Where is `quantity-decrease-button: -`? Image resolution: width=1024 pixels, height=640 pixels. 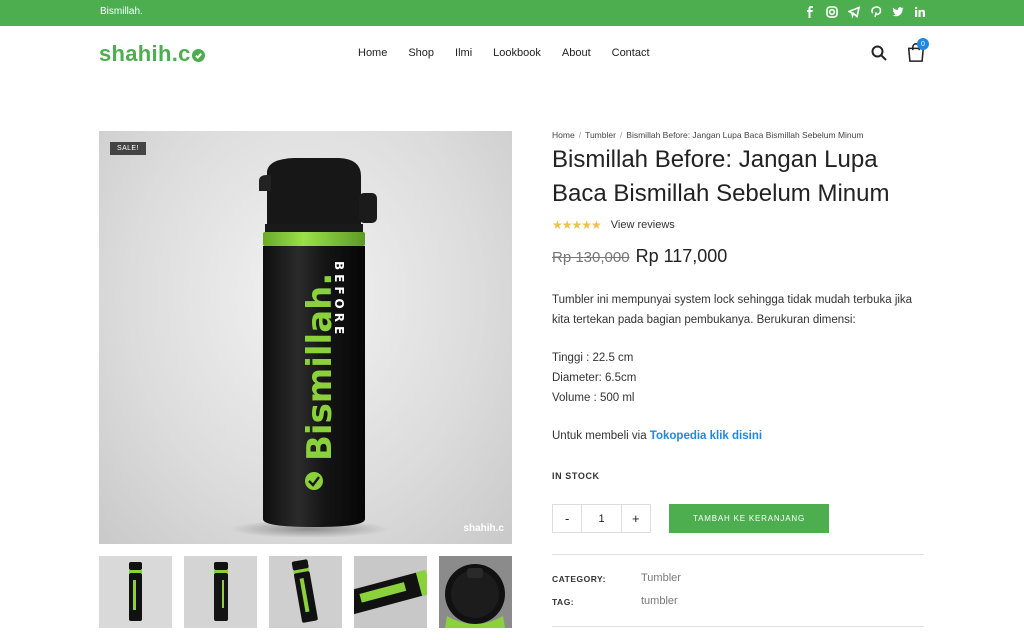 quantity-decrease-button: - is located at coordinates (567, 518).